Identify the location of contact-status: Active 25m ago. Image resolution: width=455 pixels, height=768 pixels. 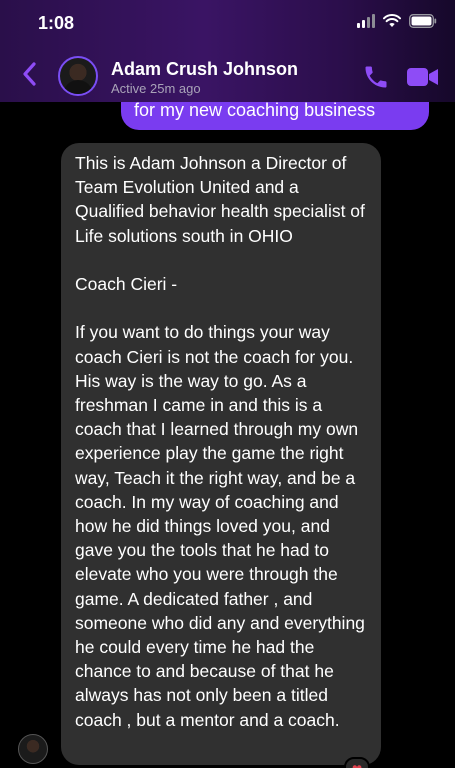
(156, 88).